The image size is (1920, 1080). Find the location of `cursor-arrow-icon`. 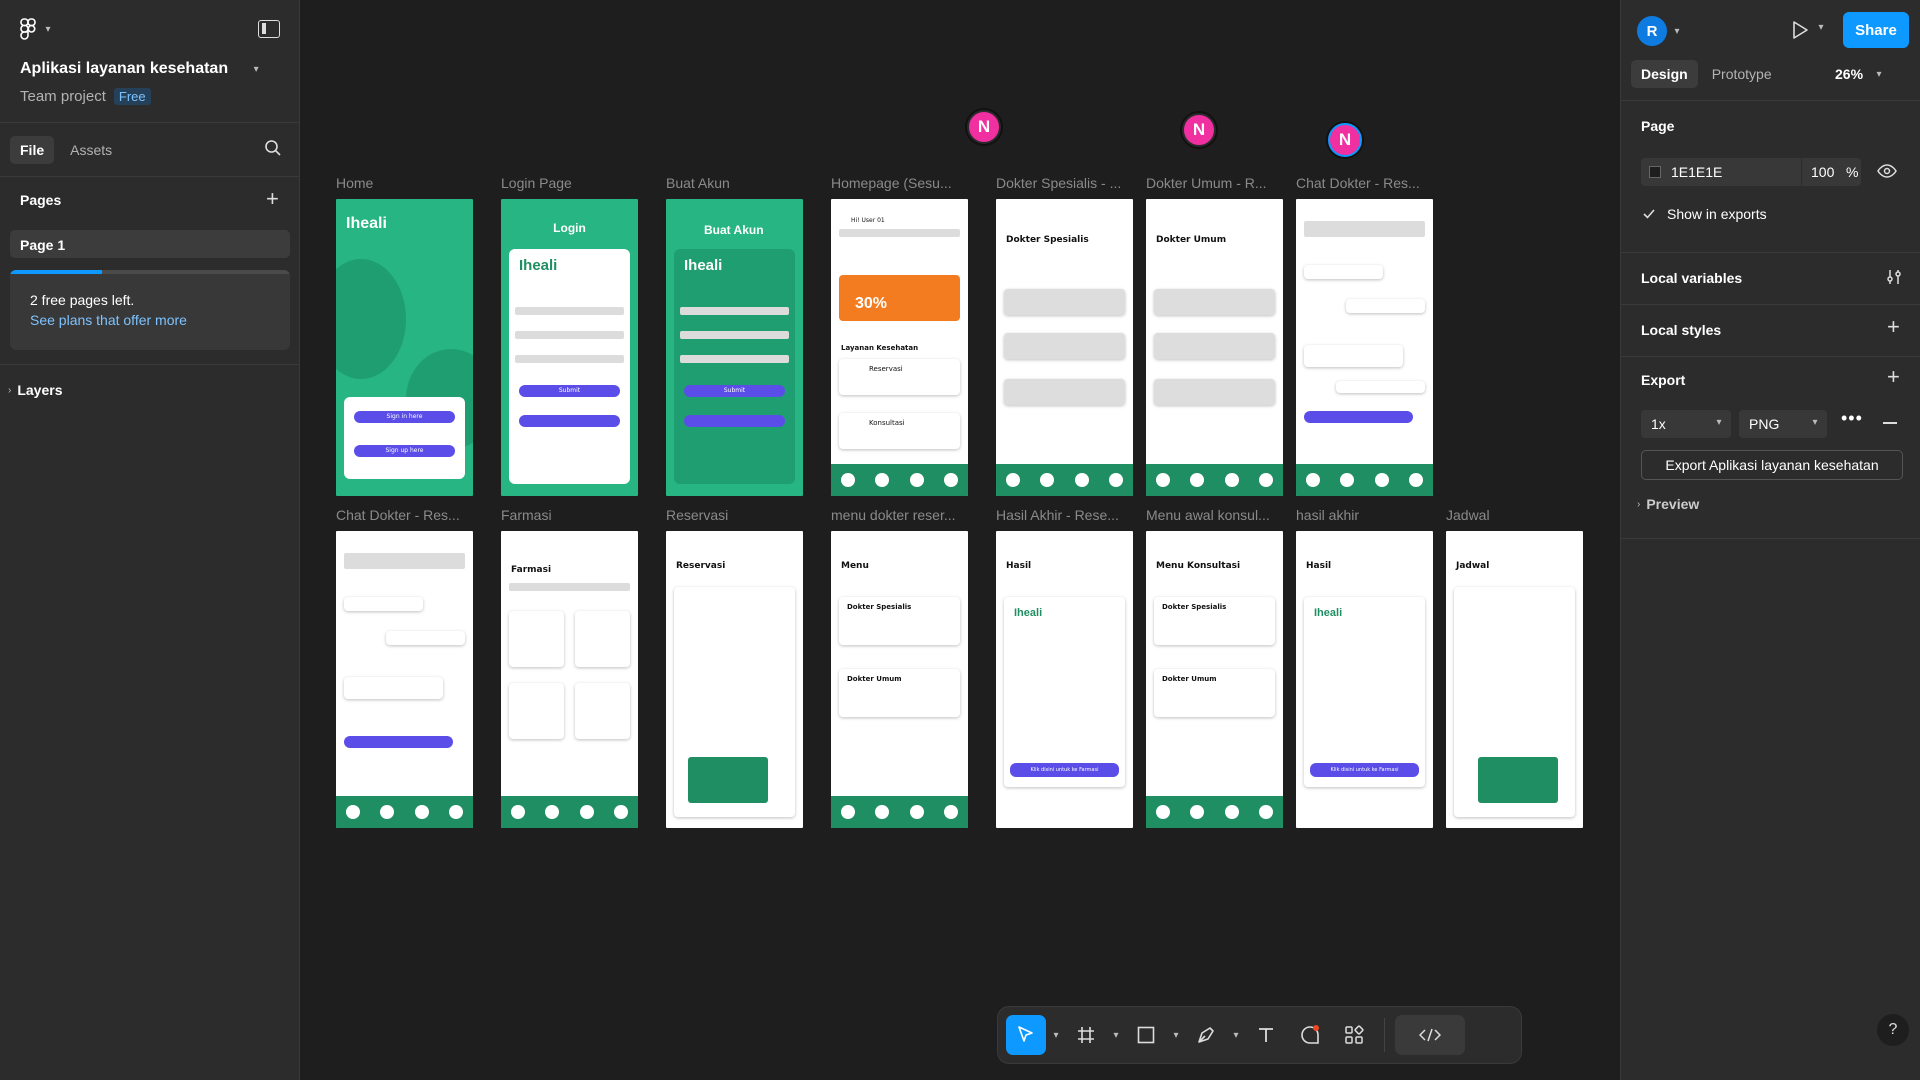

cursor-arrow-icon is located at coordinates (1025, 1034).